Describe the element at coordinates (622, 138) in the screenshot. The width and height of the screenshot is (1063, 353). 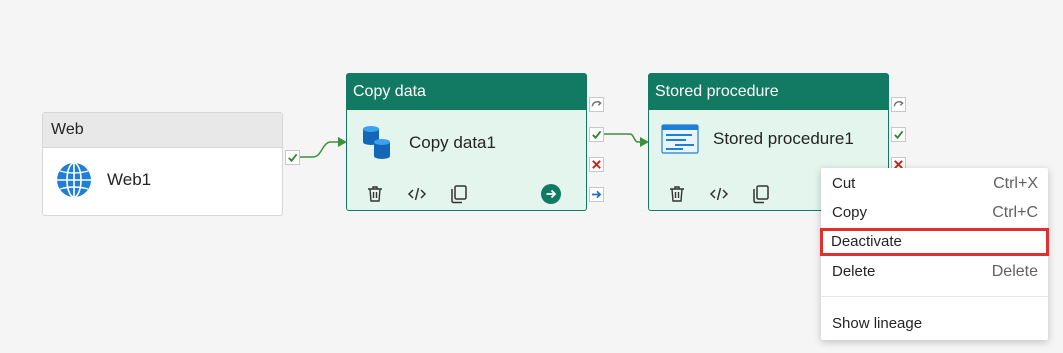
I see `link-copy-to-sp` at that location.